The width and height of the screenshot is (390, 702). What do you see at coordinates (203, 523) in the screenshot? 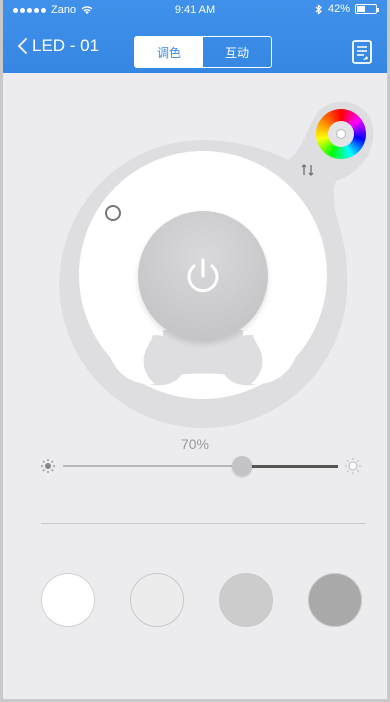
I see `divider` at bounding box center [203, 523].